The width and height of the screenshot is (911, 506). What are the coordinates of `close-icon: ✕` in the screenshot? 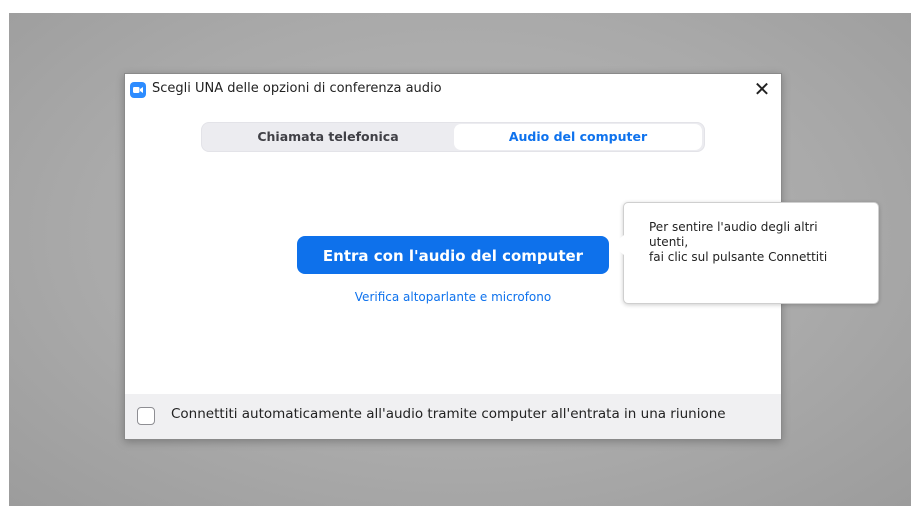 It's located at (762, 89).